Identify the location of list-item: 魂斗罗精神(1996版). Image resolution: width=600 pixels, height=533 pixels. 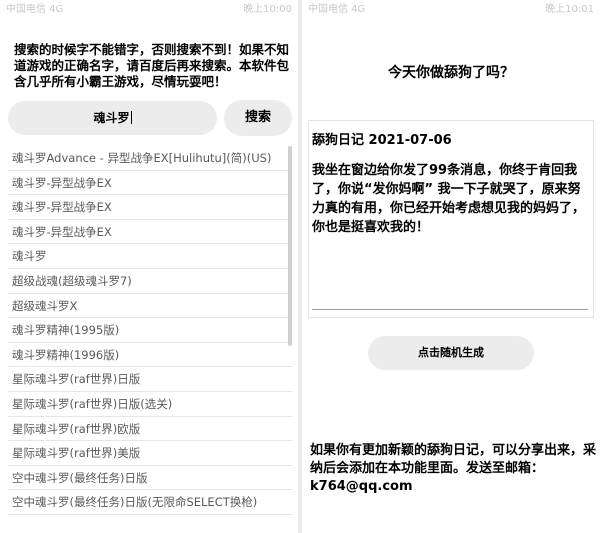
(150, 355).